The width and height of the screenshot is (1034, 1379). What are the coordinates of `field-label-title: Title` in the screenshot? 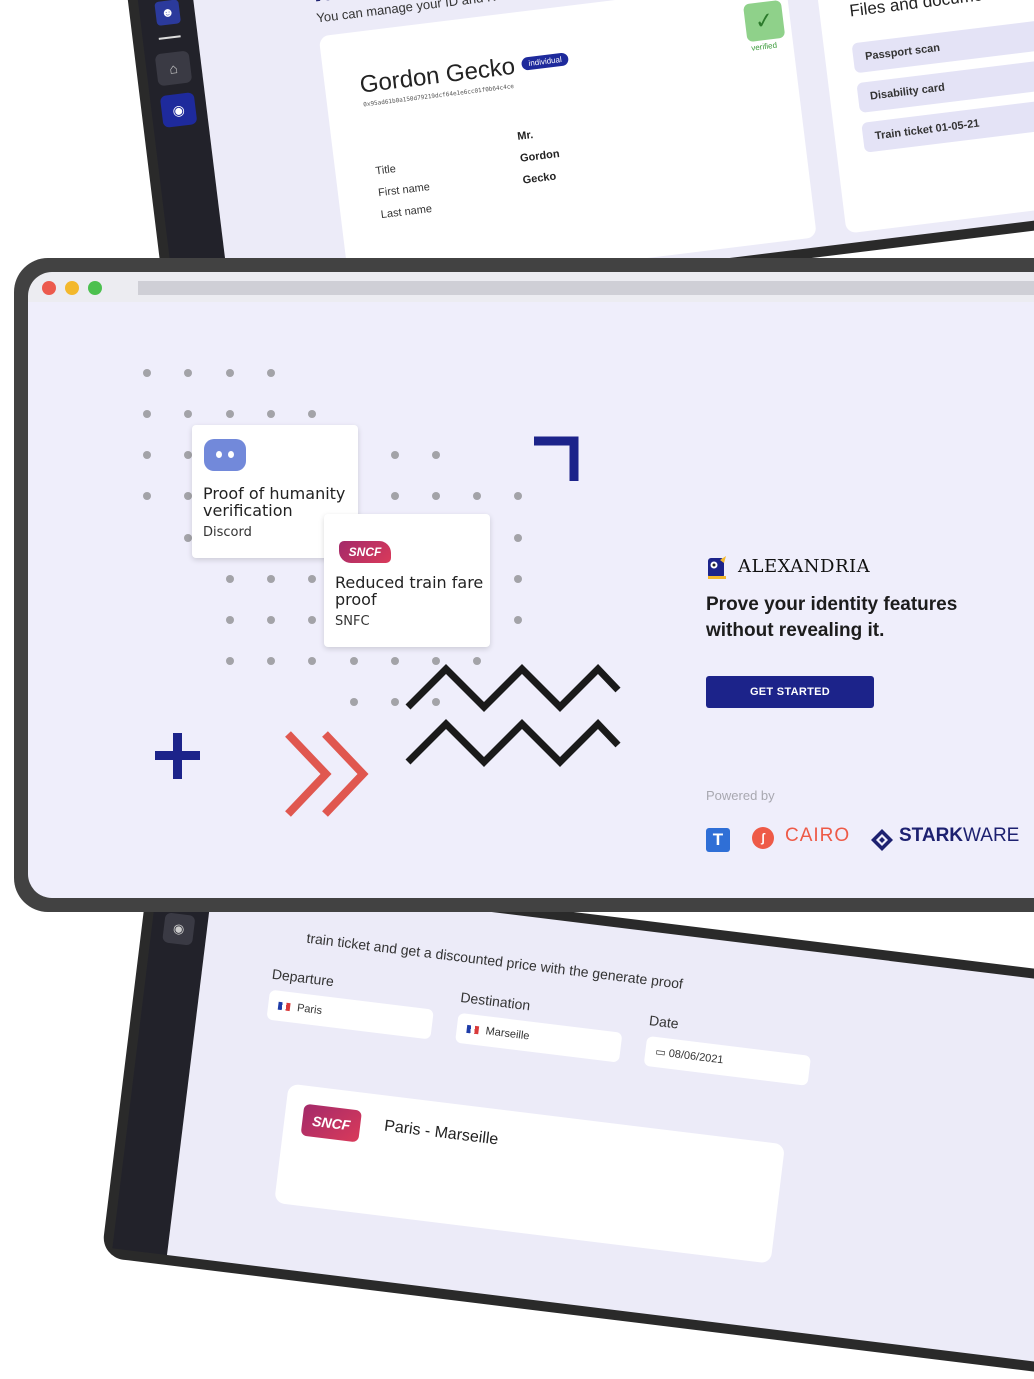 It's located at (385, 170).